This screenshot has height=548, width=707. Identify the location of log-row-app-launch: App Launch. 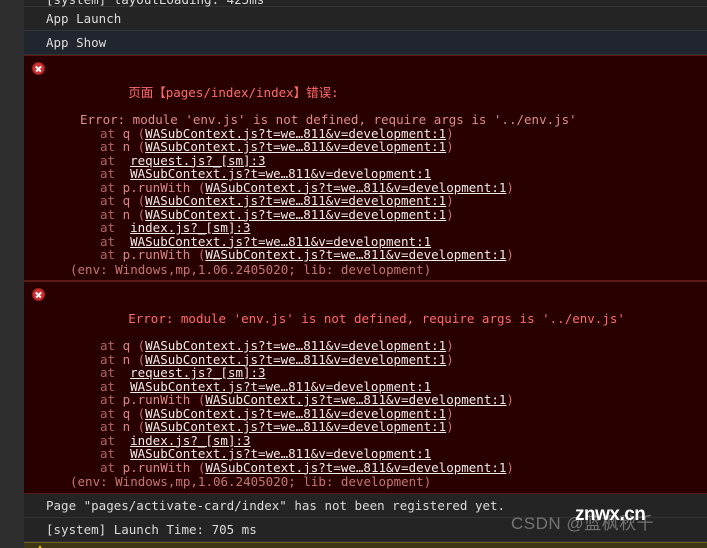
(353, 19).